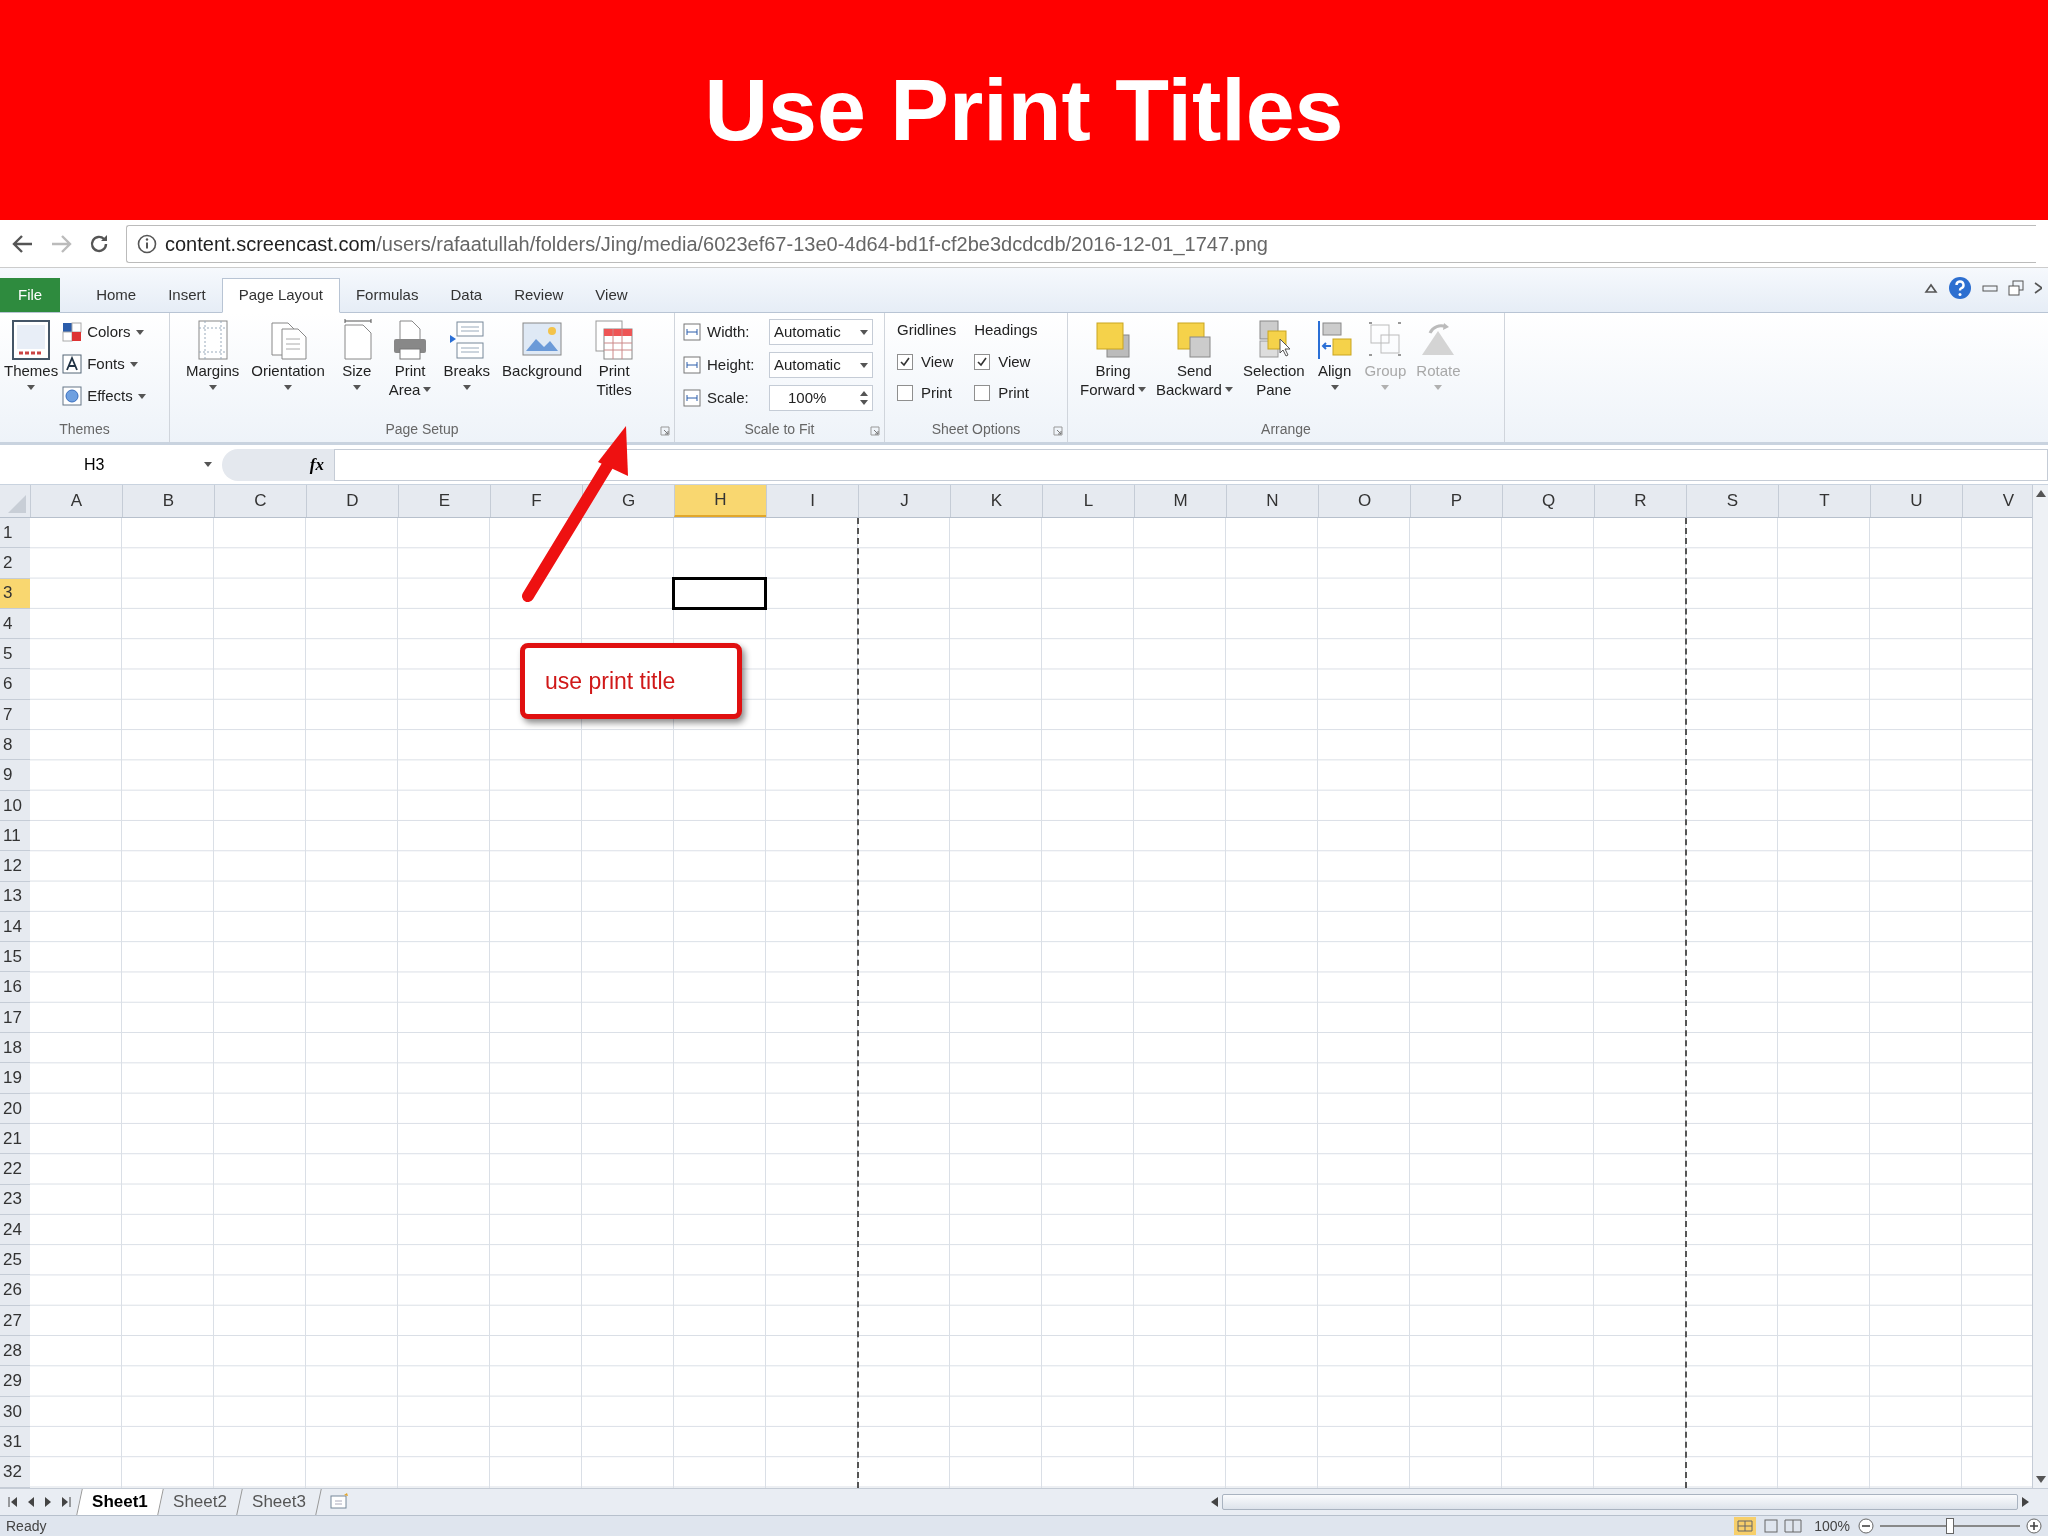 The width and height of the screenshot is (2048, 1536). I want to click on ribbon-button: Print Titles, so click(614, 356).